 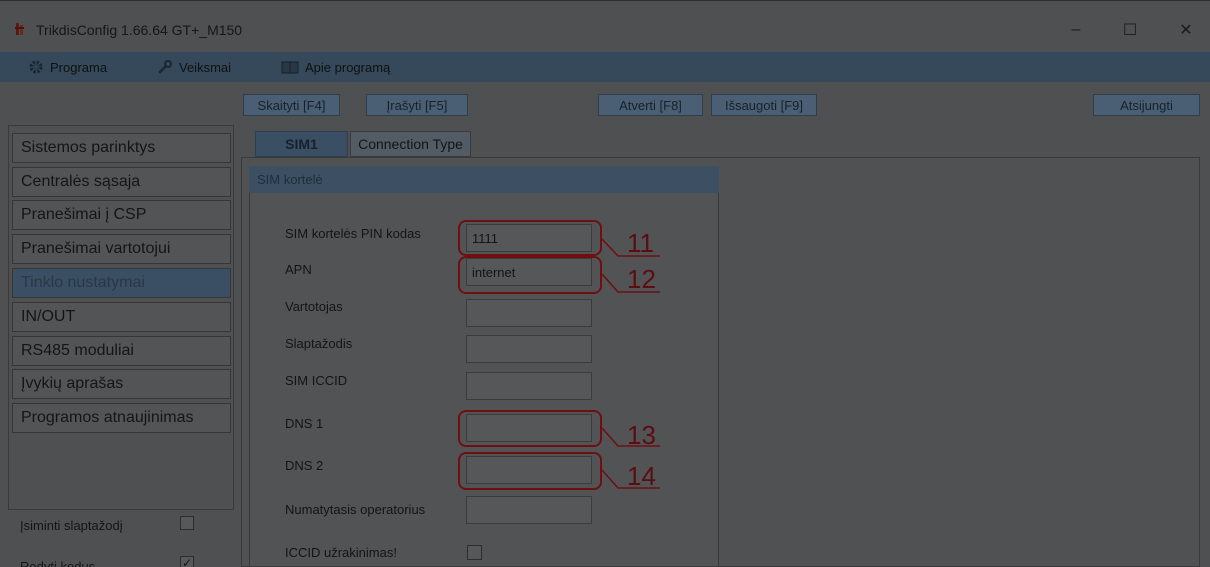 What do you see at coordinates (1186, 30) in the screenshot?
I see `close-button: ✕` at bounding box center [1186, 30].